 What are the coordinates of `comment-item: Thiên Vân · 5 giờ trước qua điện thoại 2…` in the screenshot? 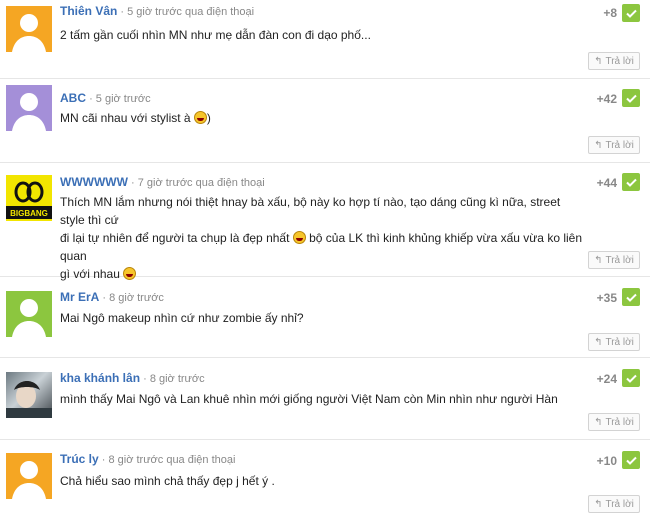 It's located at (325, 39).